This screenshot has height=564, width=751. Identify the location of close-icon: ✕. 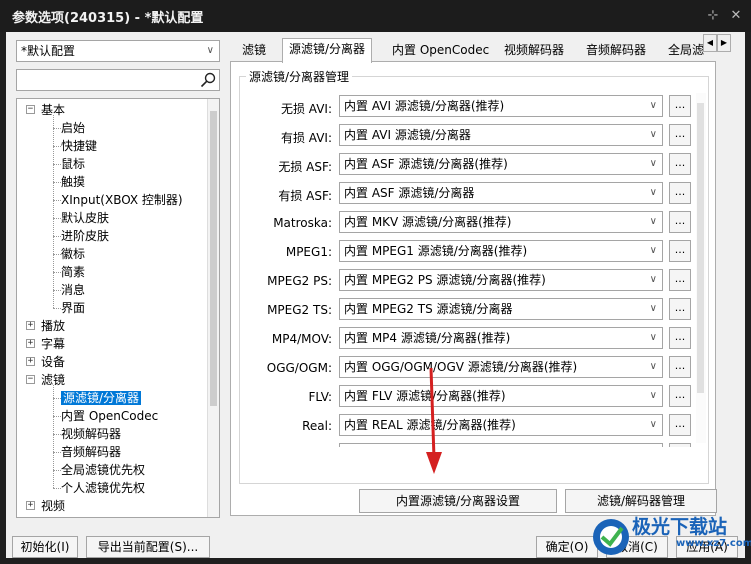
(736, 16).